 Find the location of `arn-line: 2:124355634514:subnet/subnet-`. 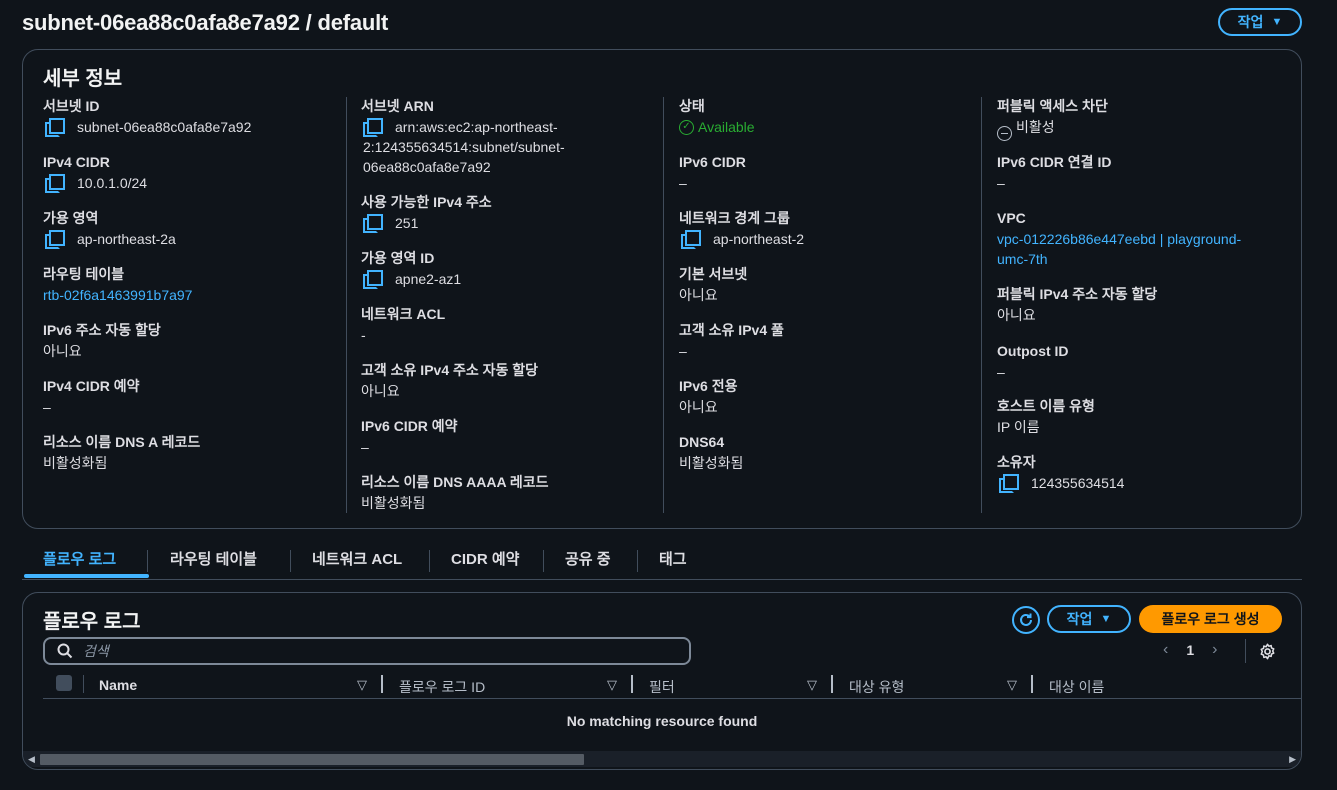

arn-line: 2:124355634514:subnet/subnet- is located at coordinates (464, 147).